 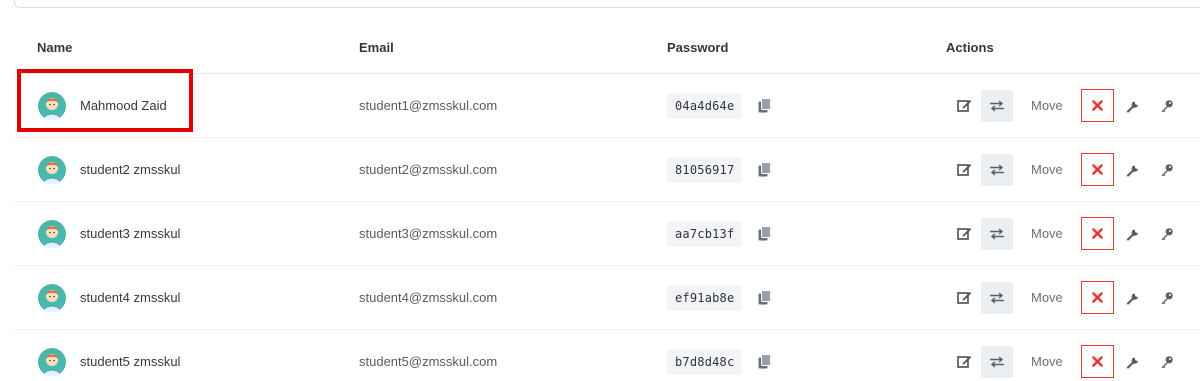 What do you see at coordinates (705, 169) in the screenshot?
I see `student-password: 81056917` at bounding box center [705, 169].